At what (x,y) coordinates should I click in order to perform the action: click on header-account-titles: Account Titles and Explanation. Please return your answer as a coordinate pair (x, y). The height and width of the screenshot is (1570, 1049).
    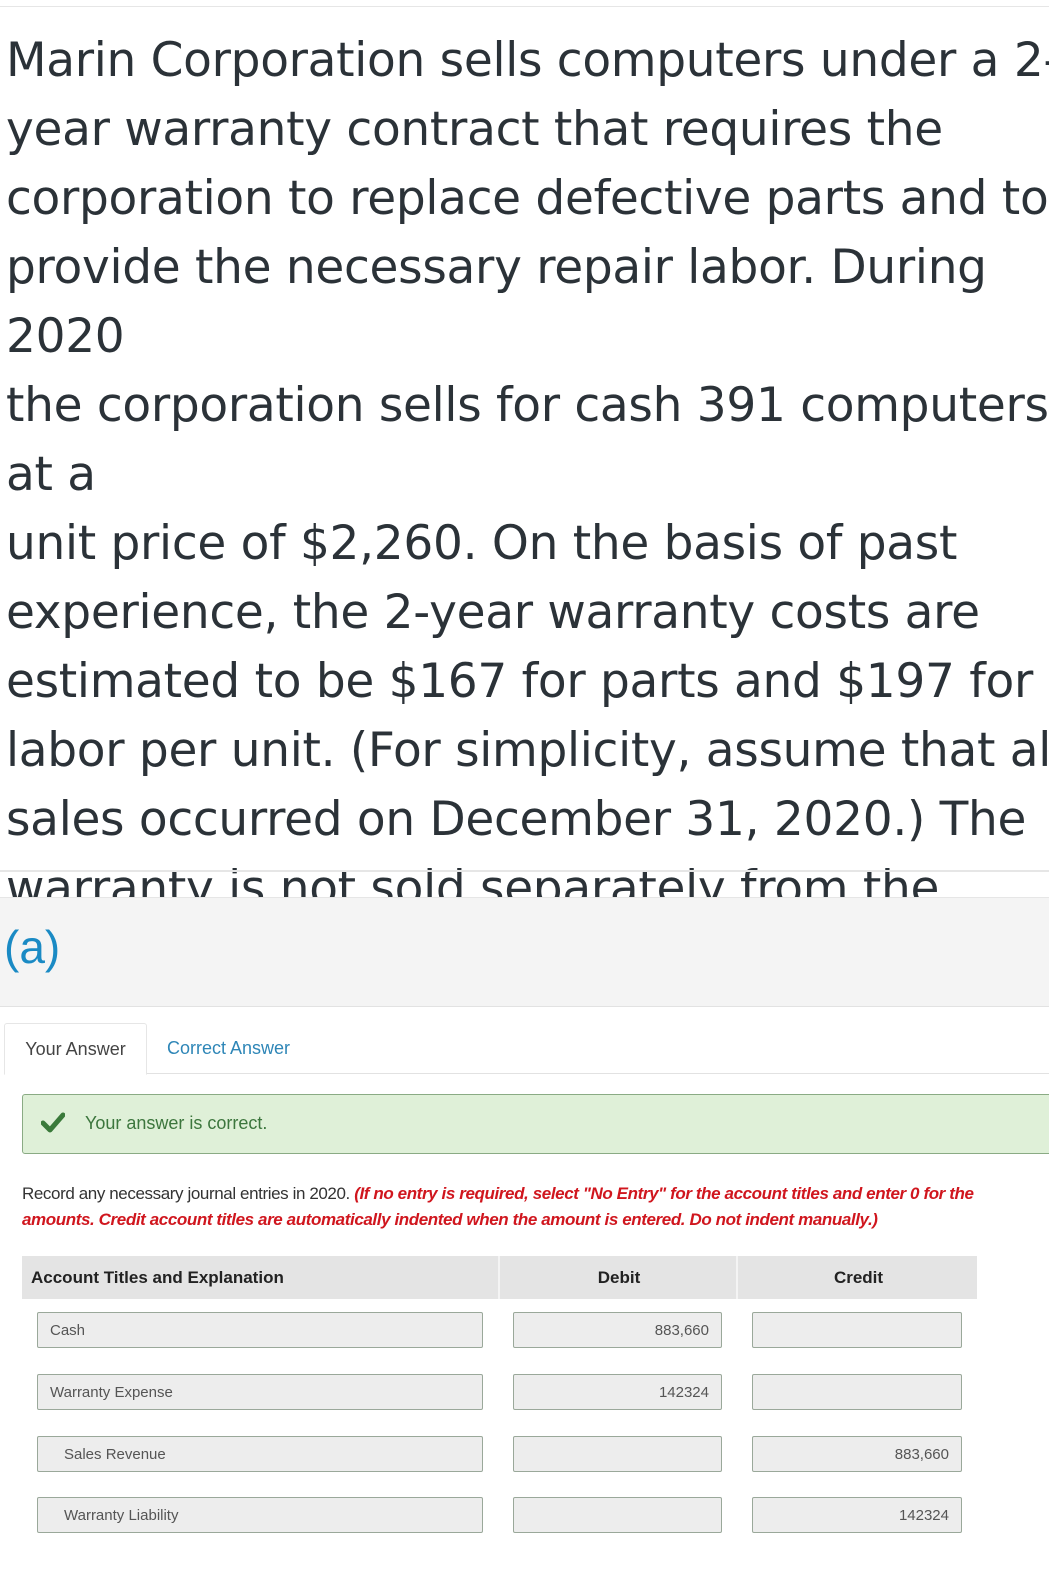
    Looking at the image, I should click on (157, 1277).